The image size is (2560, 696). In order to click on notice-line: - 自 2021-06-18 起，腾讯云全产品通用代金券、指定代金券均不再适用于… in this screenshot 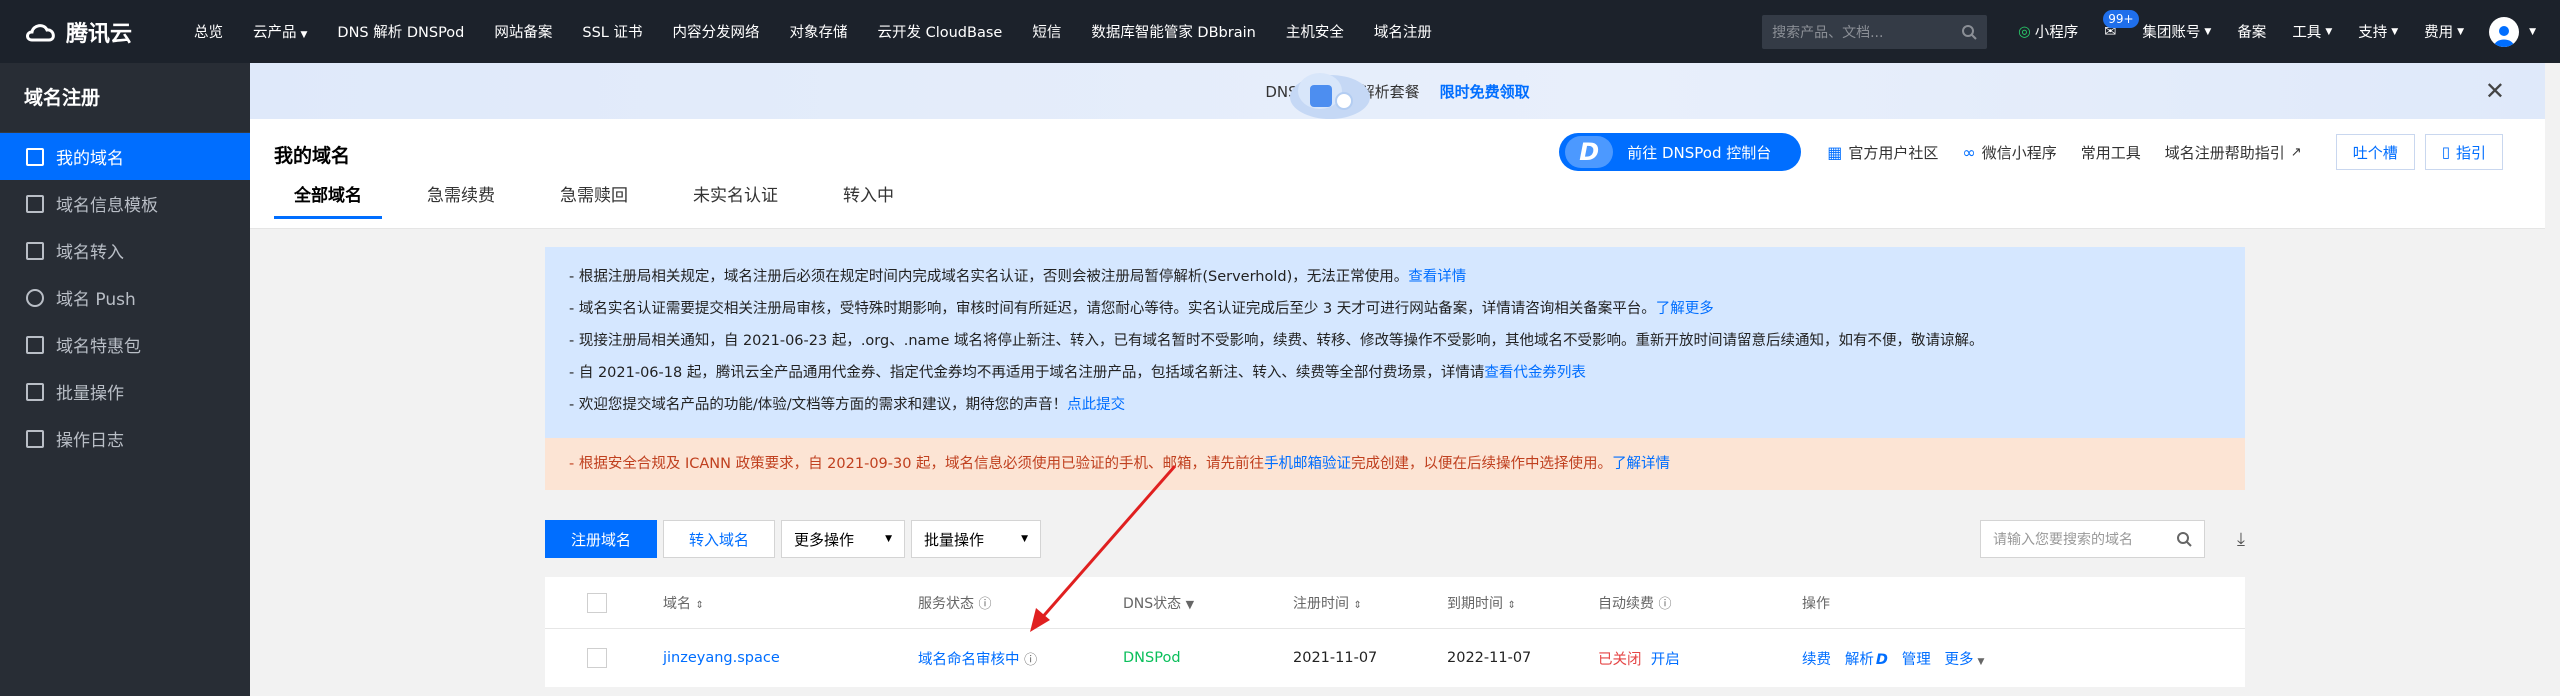, I will do `click(1395, 373)`.